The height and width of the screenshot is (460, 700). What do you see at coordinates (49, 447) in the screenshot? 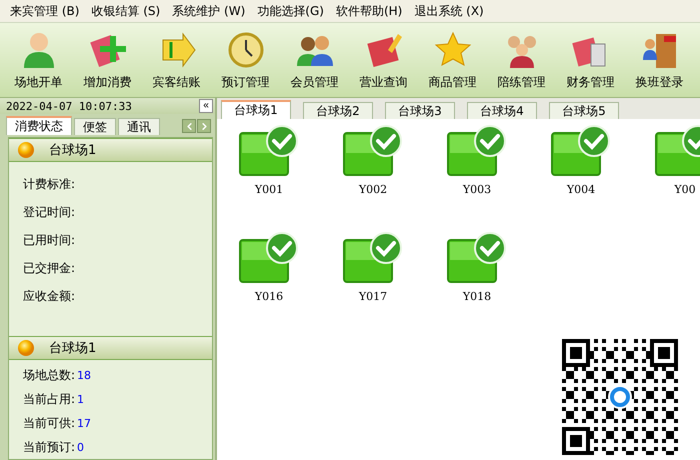
I see `field-label: 当前预订:` at bounding box center [49, 447].